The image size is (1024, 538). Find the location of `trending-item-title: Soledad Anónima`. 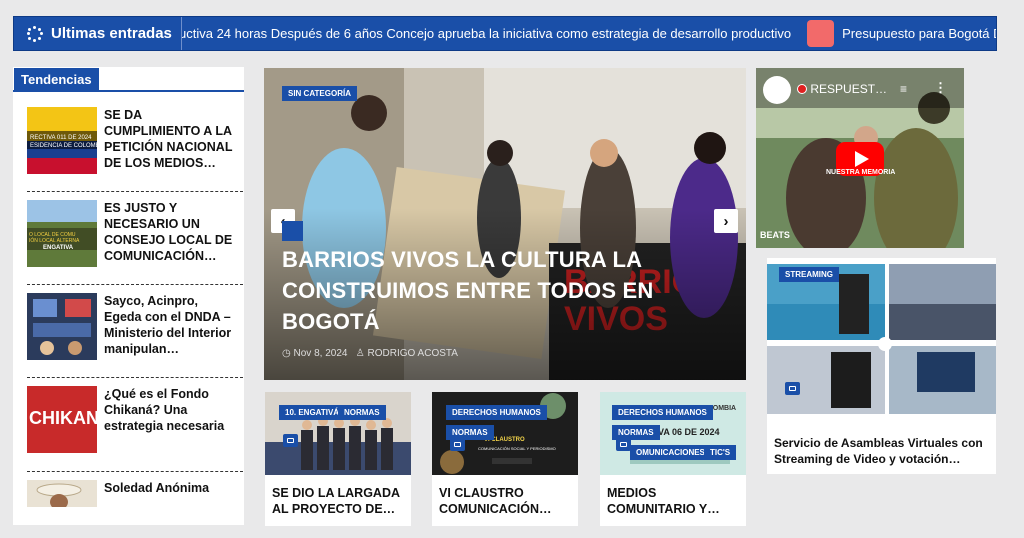

trending-item-title: Soledad Anónima is located at coordinates (169, 488).